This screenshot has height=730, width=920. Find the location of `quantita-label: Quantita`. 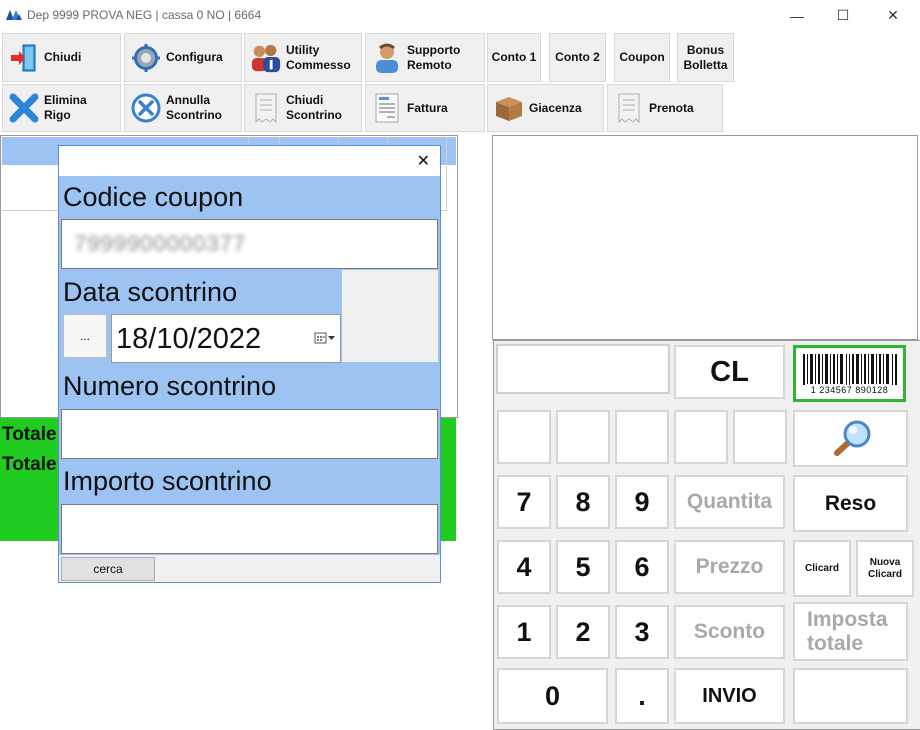

quantita-label: Quantita is located at coordinates (729, 501).